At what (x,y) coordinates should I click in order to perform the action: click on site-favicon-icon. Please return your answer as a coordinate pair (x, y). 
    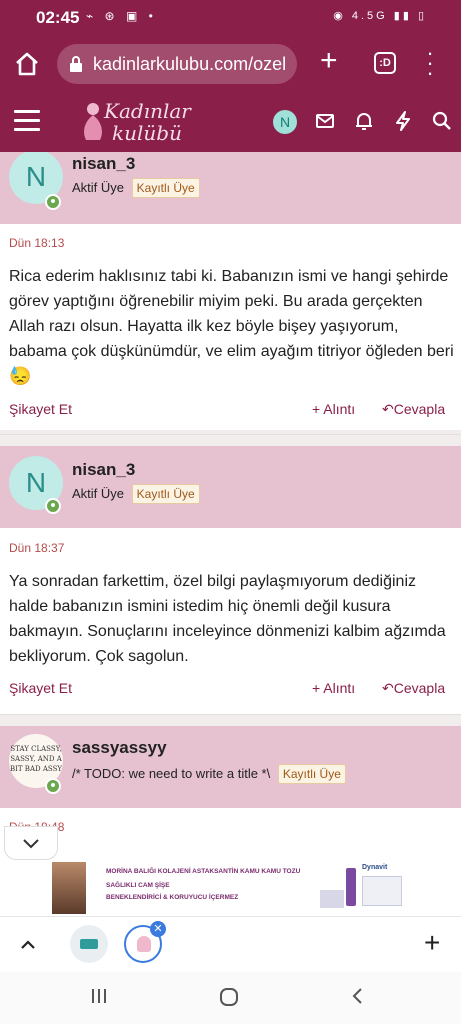
    Looking at the image, I should click on (144, 944).